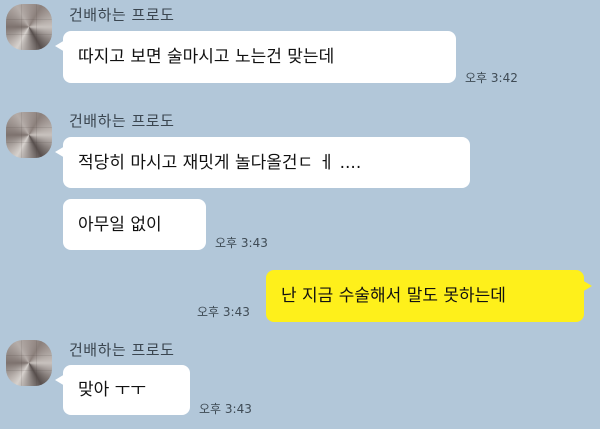 The width and height of the screenshot is (600, 429). Describe the element at coordinates (429, 296) in the screenshot. I see `my-message-bubble: 난 지금 수술해서 말도 못하는데` at that location.